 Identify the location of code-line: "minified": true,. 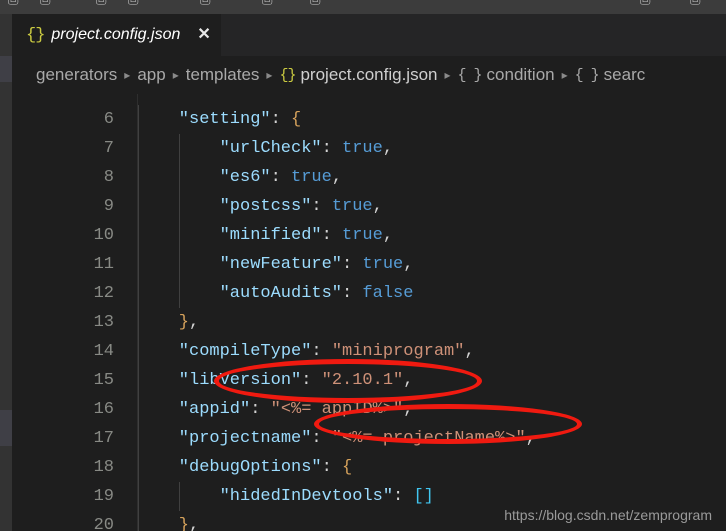
(306, 235).